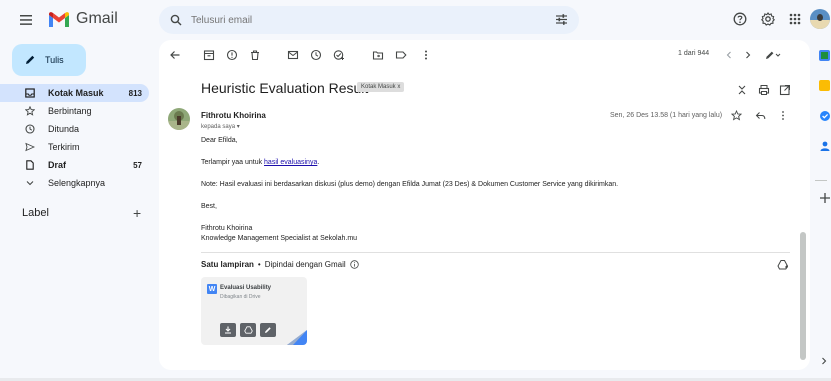 Image resolution: width=831 pixels, height=381 pixels. Describe the element at coordinates (825, 198) in the screenshot. I see `add-addon-icon` at that location.